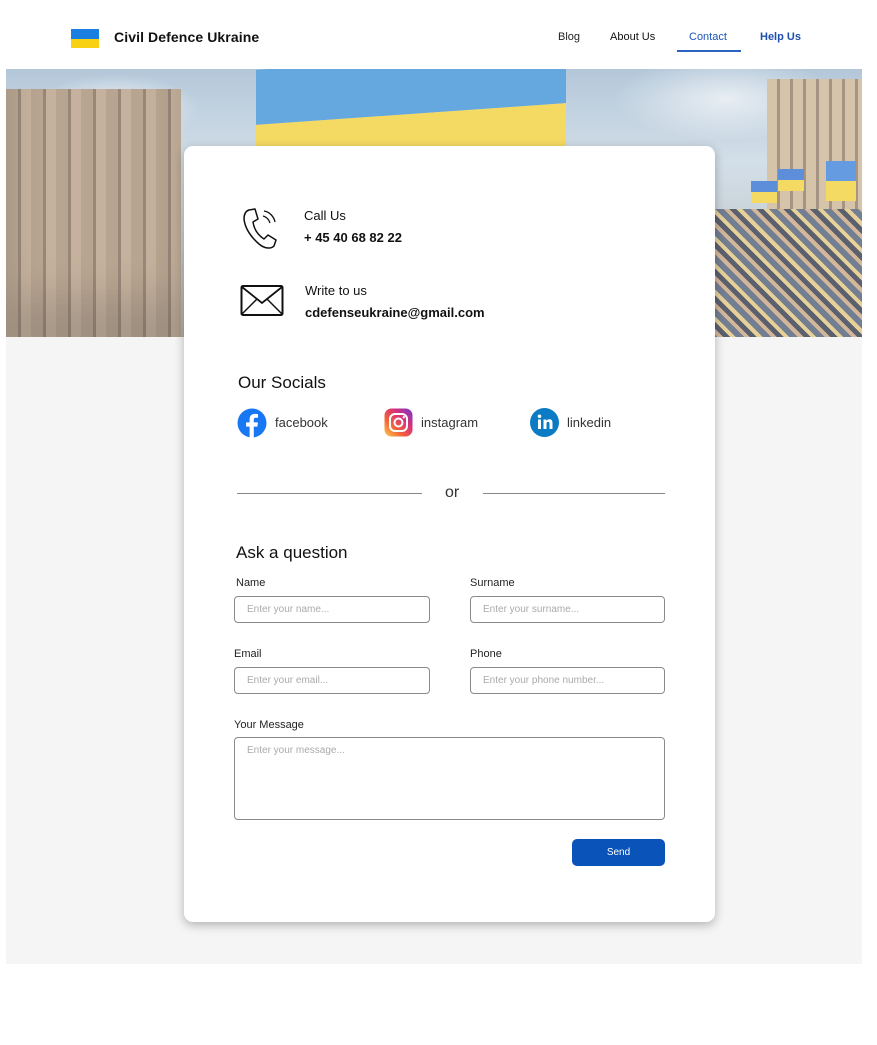 This screenshot has height=1045, width=877. I want to click on instagram-icon, so click(398, 422).